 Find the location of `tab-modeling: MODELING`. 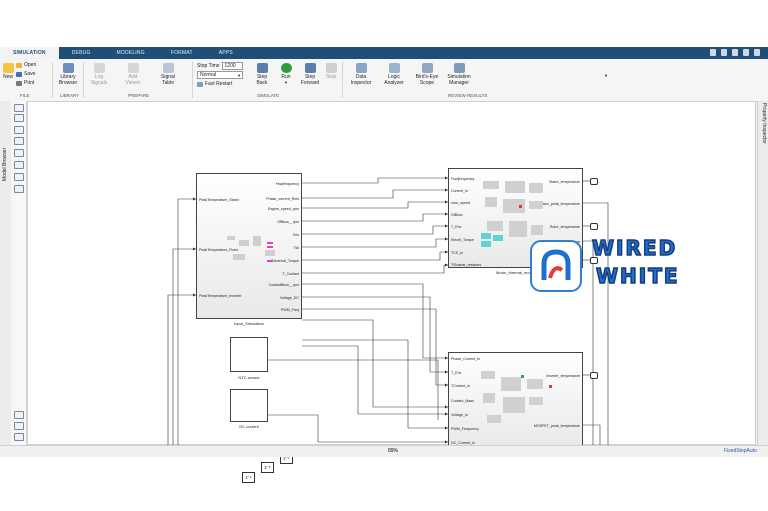

tab-modeling: MODELING is located at coordinates (131, 53).